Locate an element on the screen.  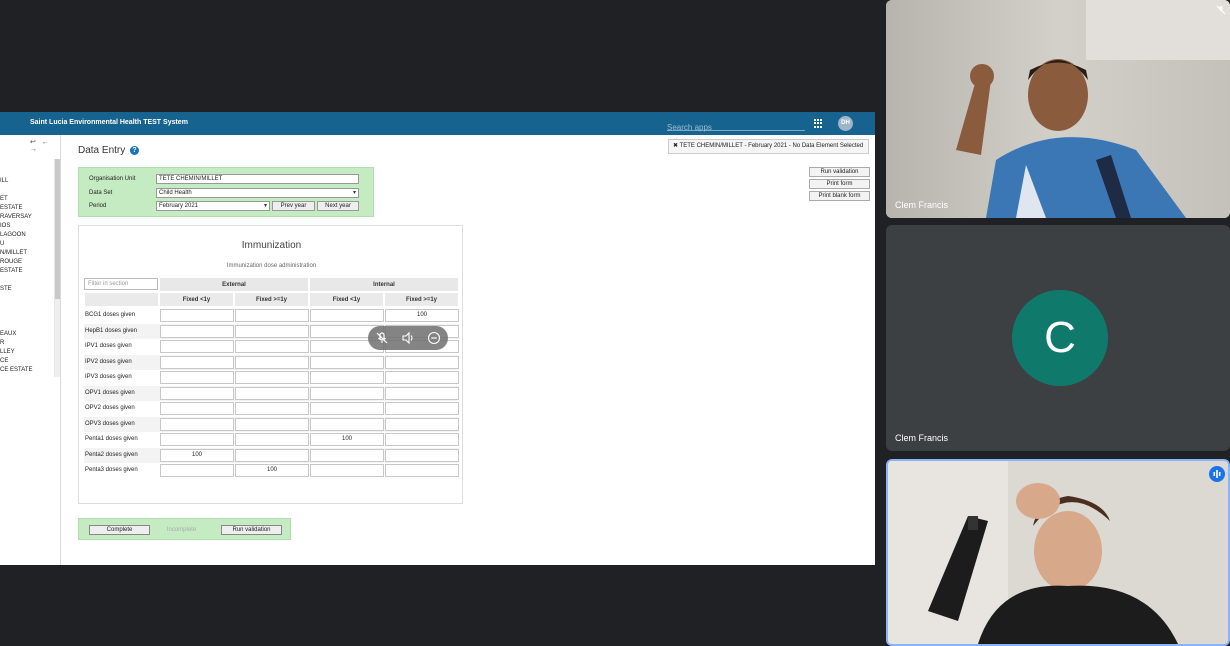
filter-in-section-input: Filter in section is located at coordinates (121, 284).